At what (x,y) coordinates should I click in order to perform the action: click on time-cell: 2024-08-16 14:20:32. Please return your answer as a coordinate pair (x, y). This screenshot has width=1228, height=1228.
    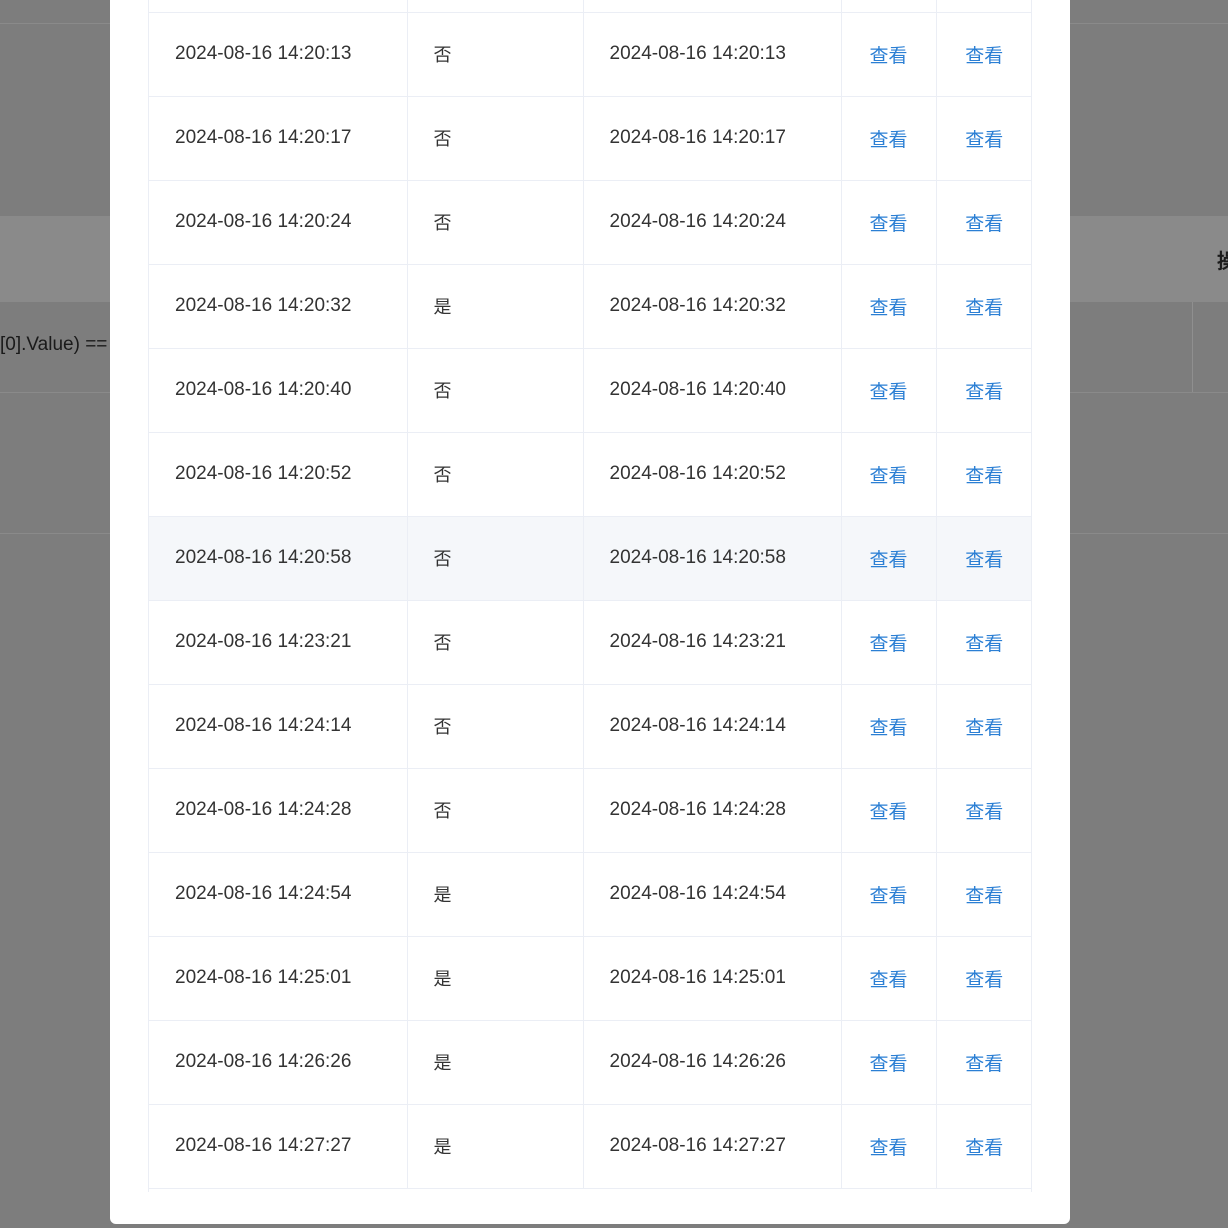
    Looking at the image, I should click on (278, 306).